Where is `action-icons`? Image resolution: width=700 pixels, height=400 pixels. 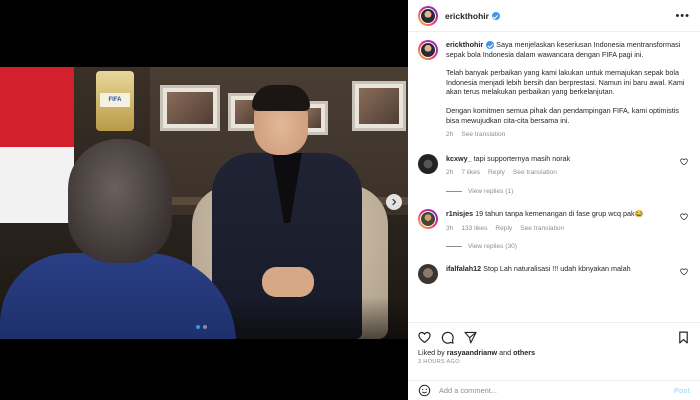
action-icons is located at coordinates (554, 334).